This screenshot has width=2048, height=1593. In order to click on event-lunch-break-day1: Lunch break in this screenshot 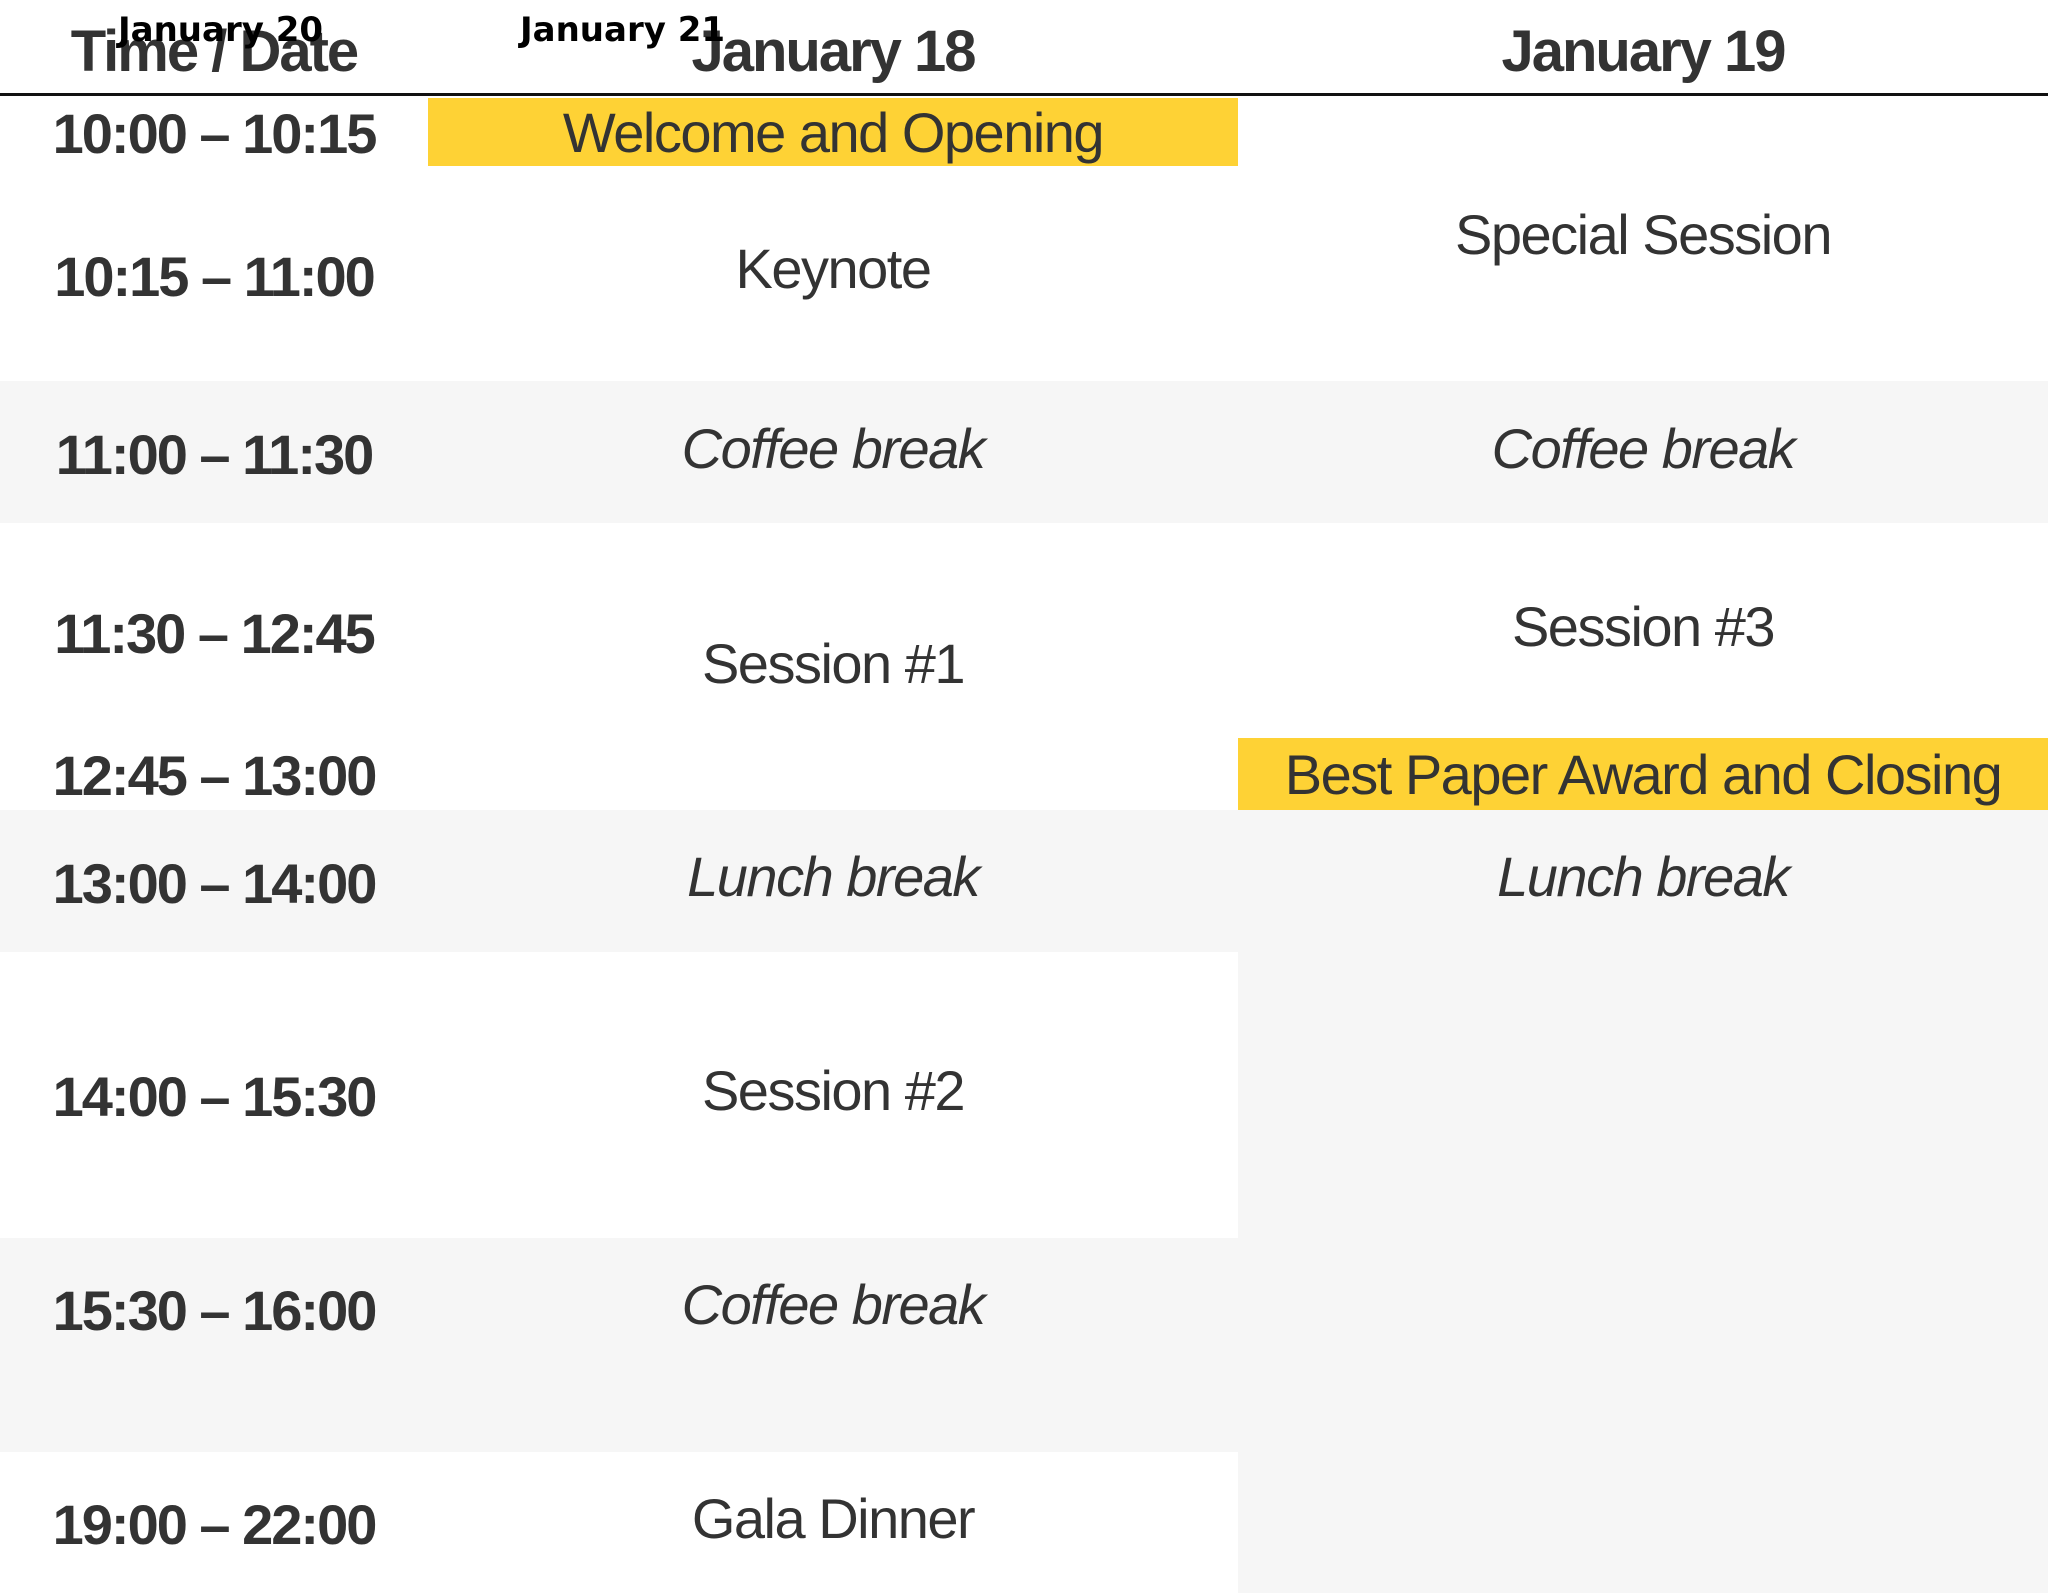, I will do `click(833, 876)`.